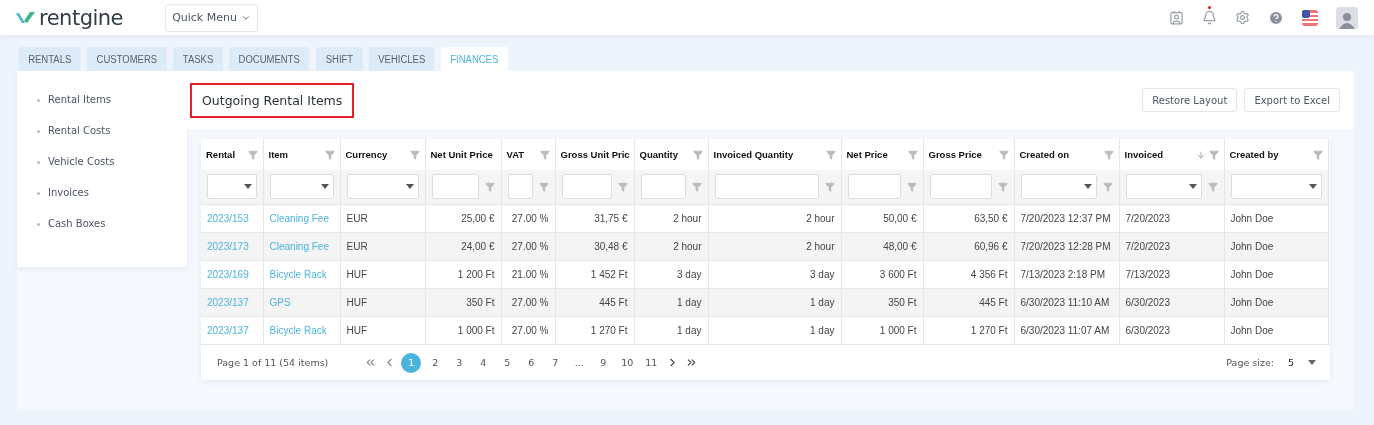  Describe the element at coordinates (278, 154) in the screenshot. I see `column-header: Item` at that location.